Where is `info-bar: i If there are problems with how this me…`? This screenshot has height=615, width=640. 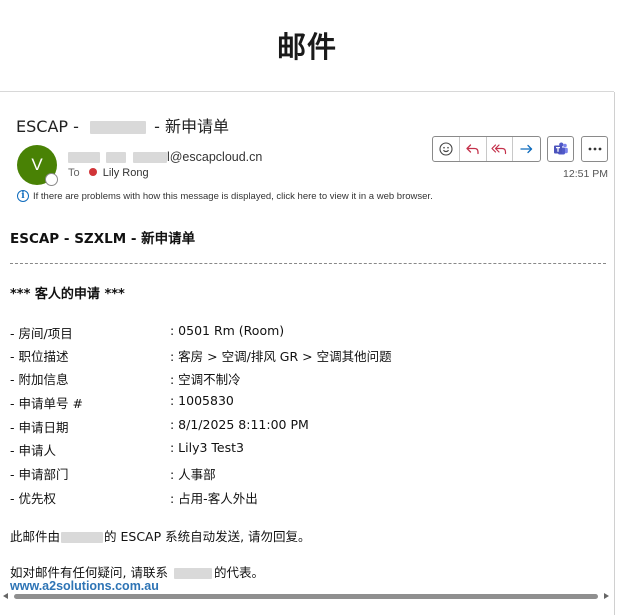 info-bar: i If there are problems with how this me… is located at coordinates (225, 196).